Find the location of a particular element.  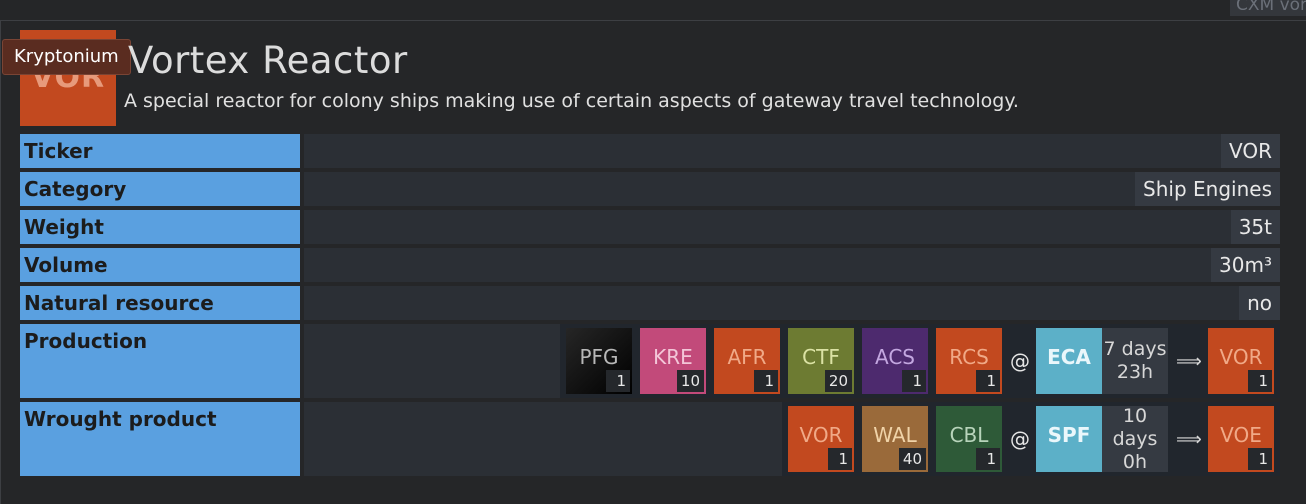

row-label: Wrought product is located at coordinates (160, 439).